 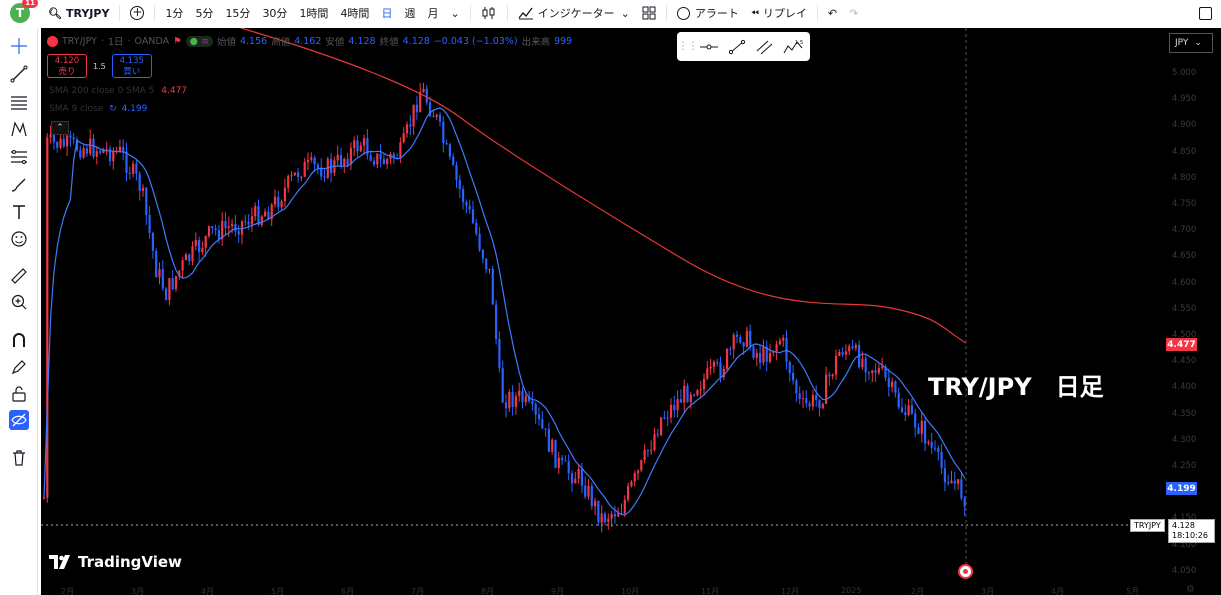 What do you see at coordinates (965, 571) in the screenshot?
I see `goto-realtime-button` at bounding box center [965, 571].